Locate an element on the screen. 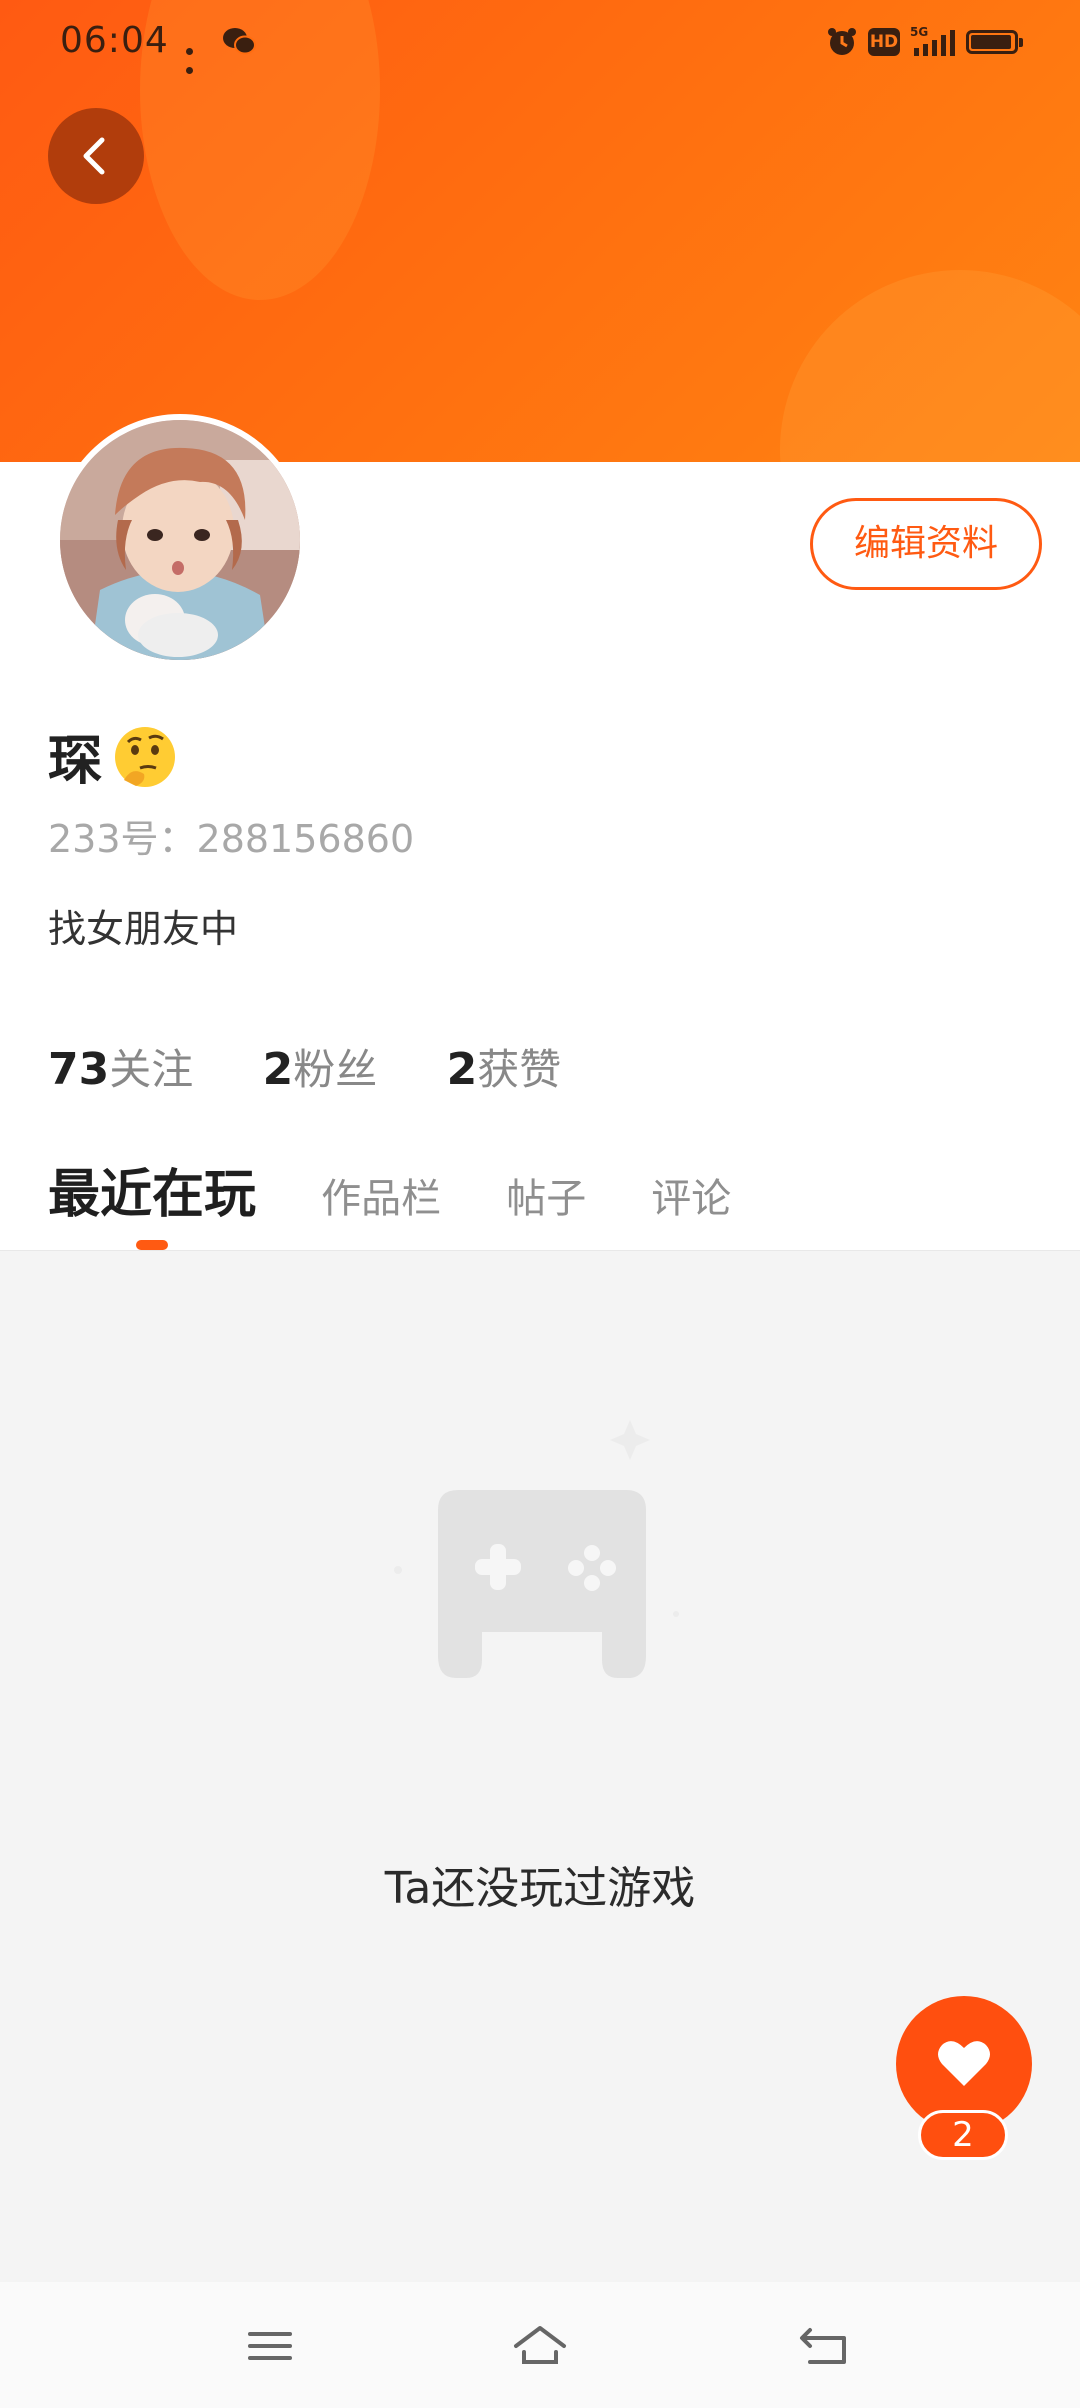 The width and height of the screenshot is (1080, 2408). wechat-icon is located at coordinates (239, 41).